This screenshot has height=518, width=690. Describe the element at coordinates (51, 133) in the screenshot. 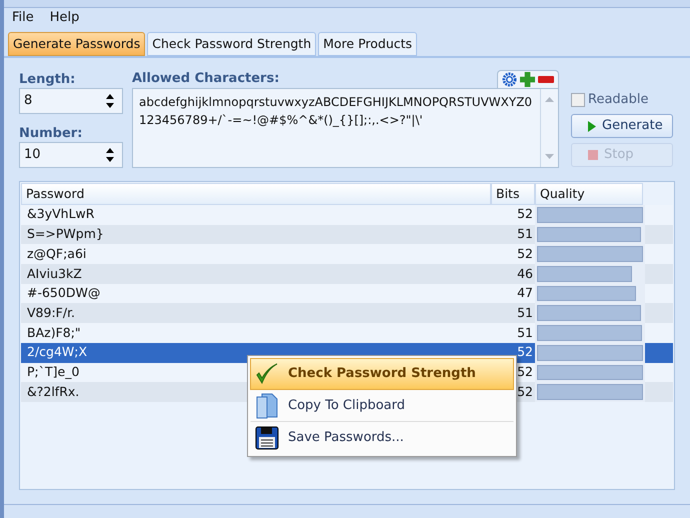

I see `number-label: Number:` at that location.